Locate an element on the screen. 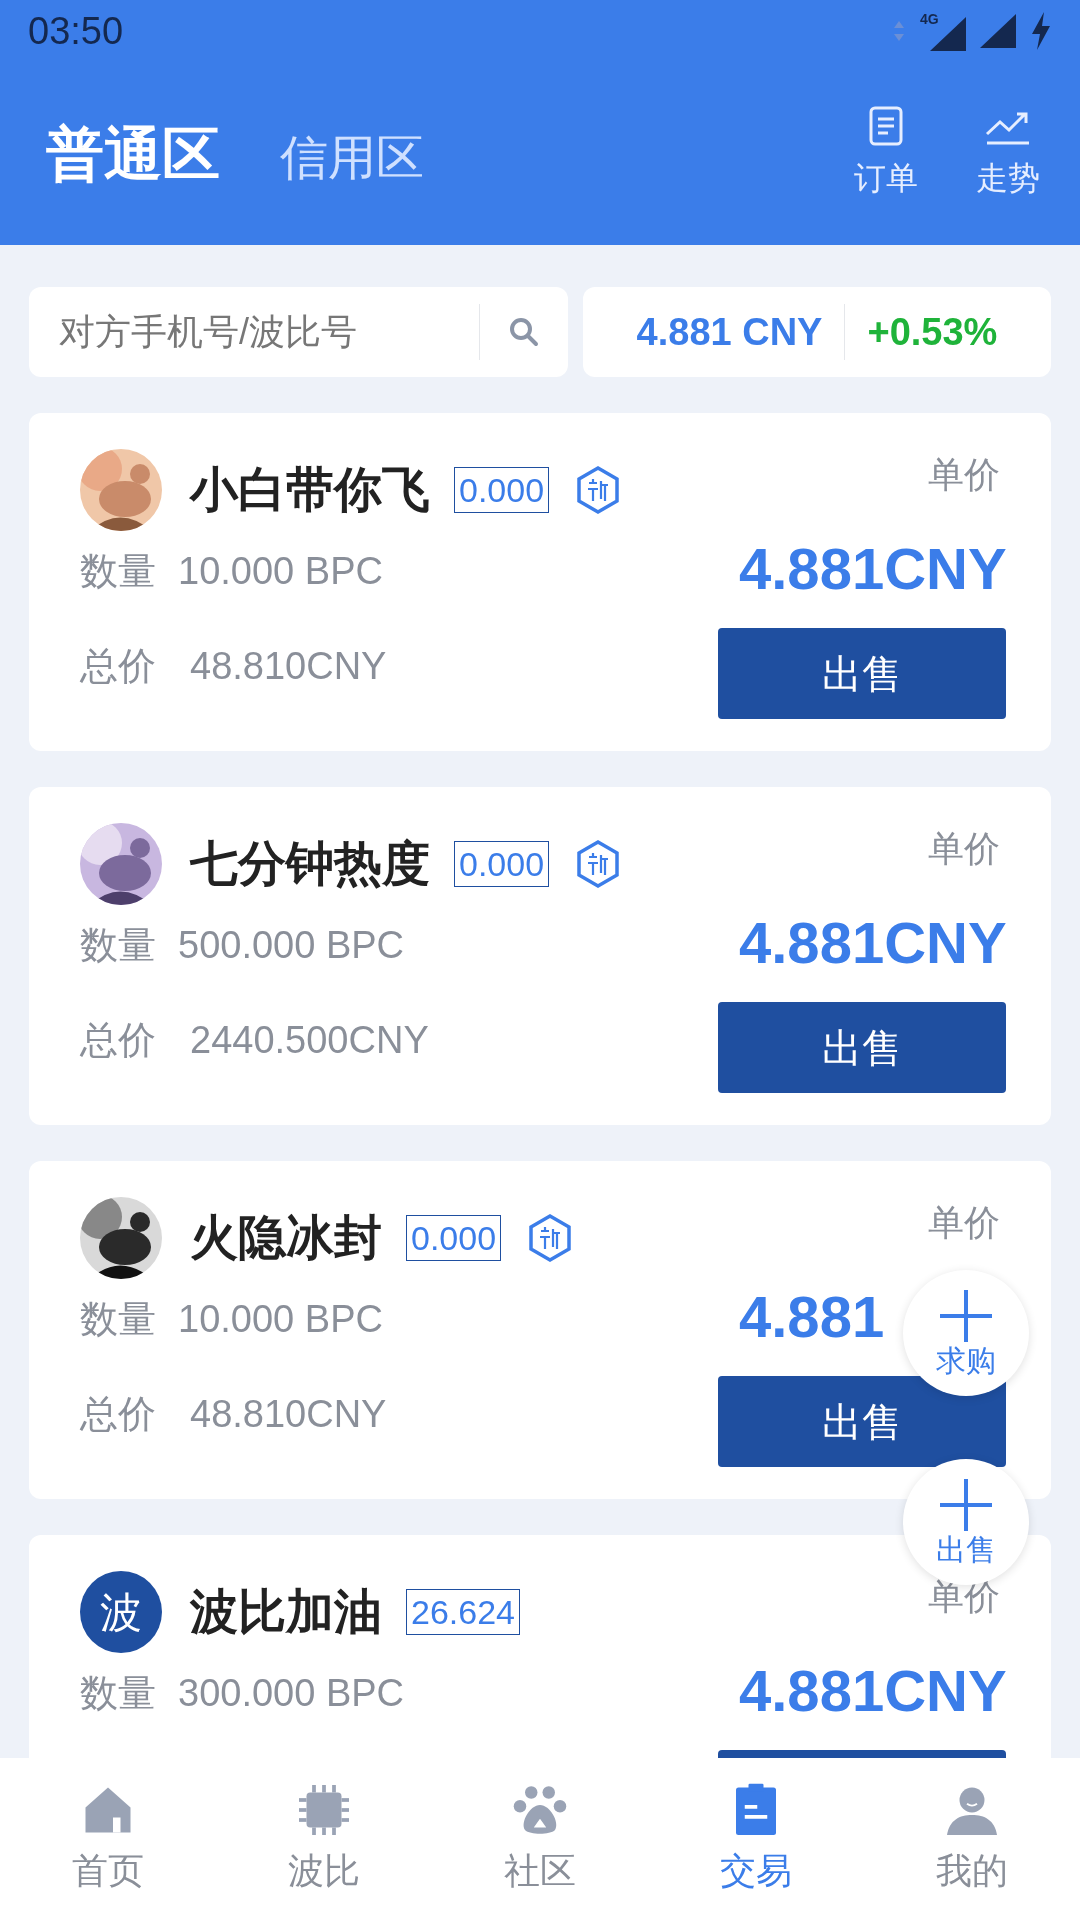 The width and height of the screenshot is (1080, 1920). search-bar: 对方手机号/波比号 is located at coordinates (298, 332).